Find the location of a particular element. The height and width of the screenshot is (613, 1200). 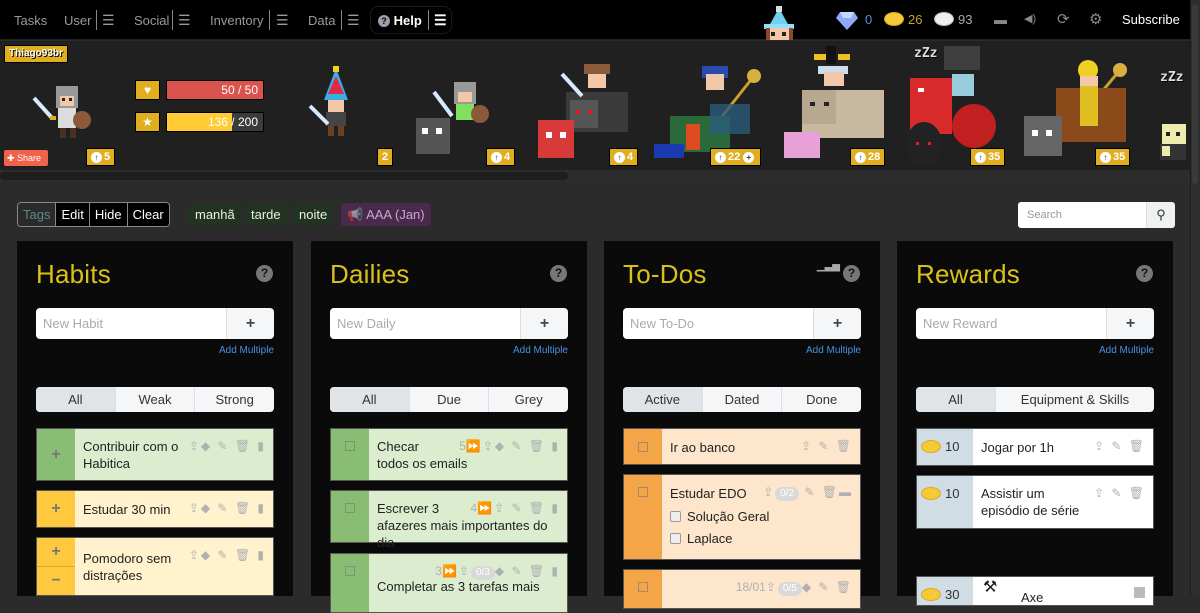

tags-button: Tags is located at coordinates (37, 214).